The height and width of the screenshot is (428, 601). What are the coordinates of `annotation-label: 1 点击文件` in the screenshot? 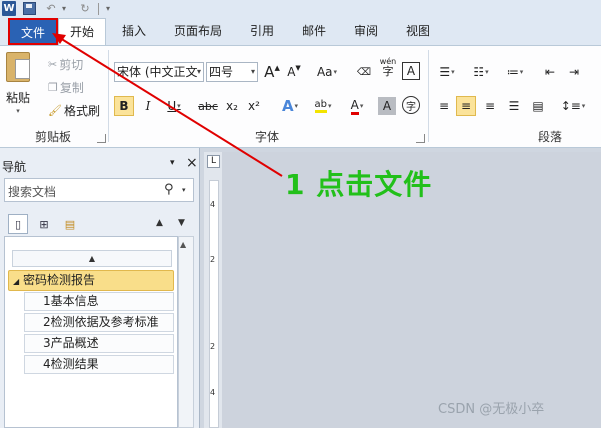 It's located at (359, 184).